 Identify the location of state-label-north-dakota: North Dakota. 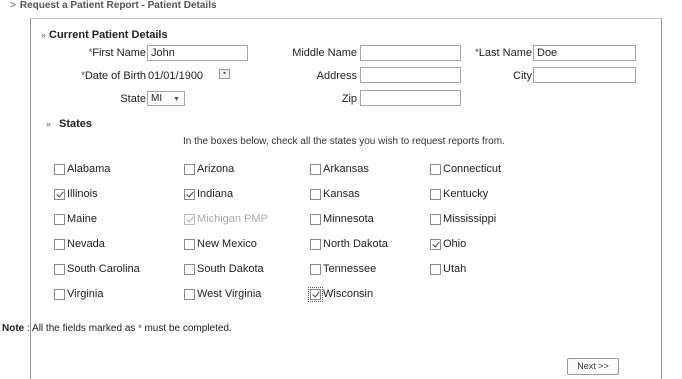
(355, 244).